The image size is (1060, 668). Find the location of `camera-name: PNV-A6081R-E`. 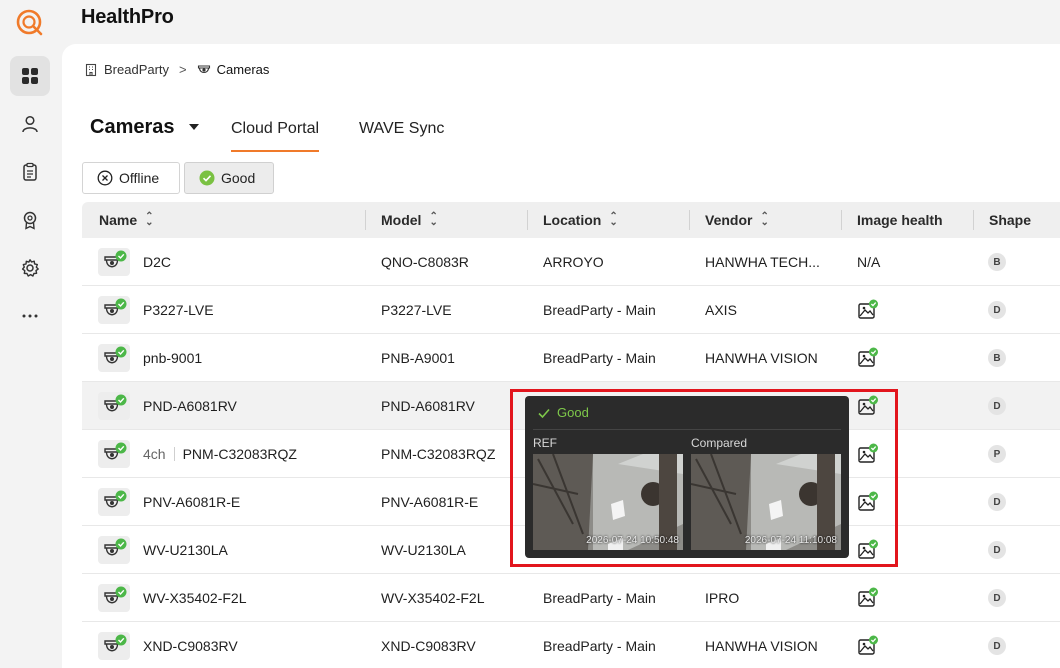

camera-name: PNV-A6081R-E is located at coordinates (192, 502).